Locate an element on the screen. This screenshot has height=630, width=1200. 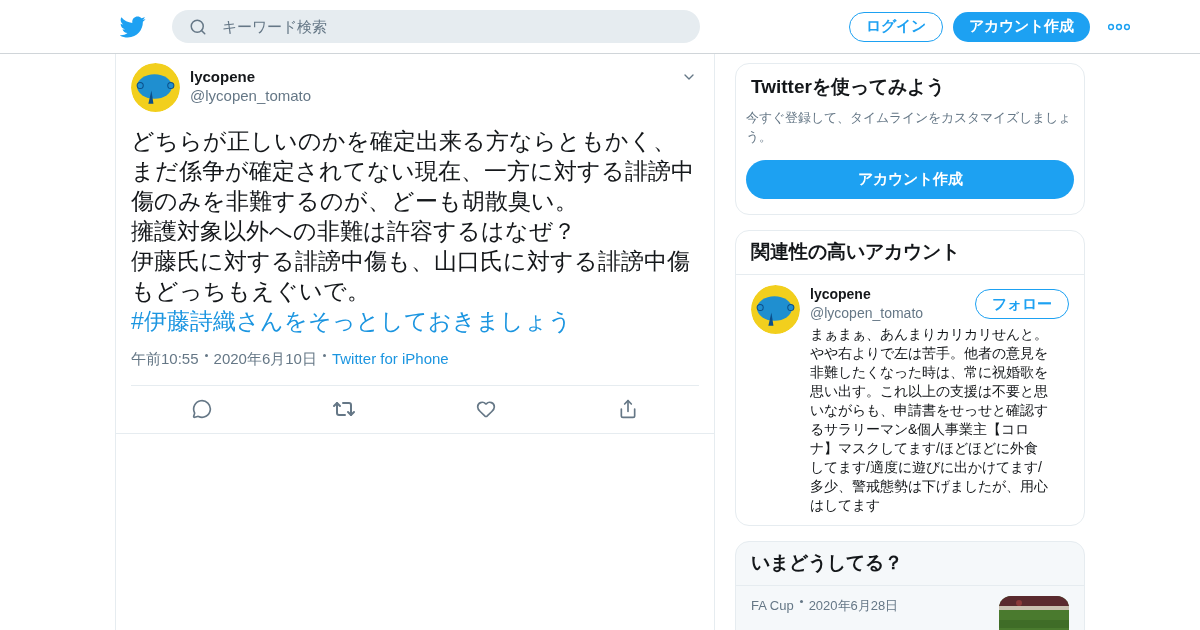
tweet-text: 擁護対象以外への非難は許容するはなぜ？ is located at coordinates (354, 231).